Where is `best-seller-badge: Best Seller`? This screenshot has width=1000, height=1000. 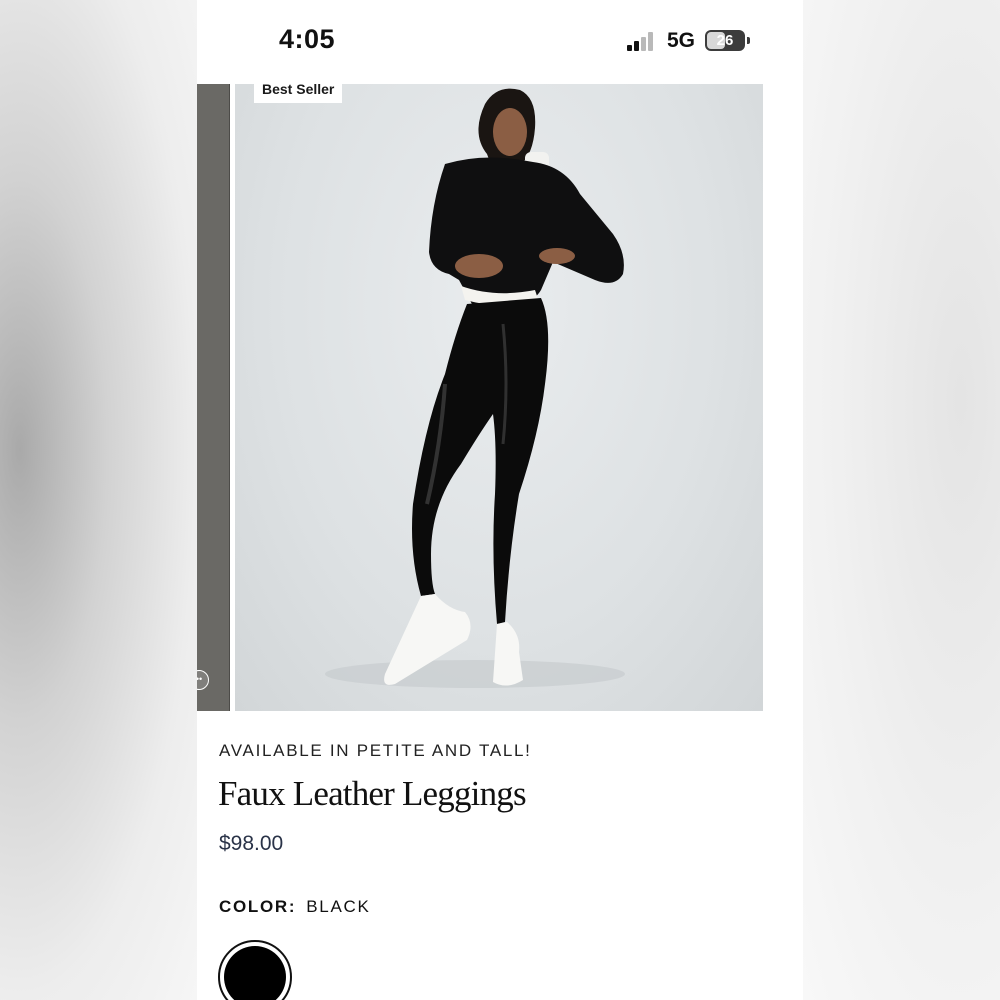
best-seller-badge: Best Seller is located at coordinates (298, 93).